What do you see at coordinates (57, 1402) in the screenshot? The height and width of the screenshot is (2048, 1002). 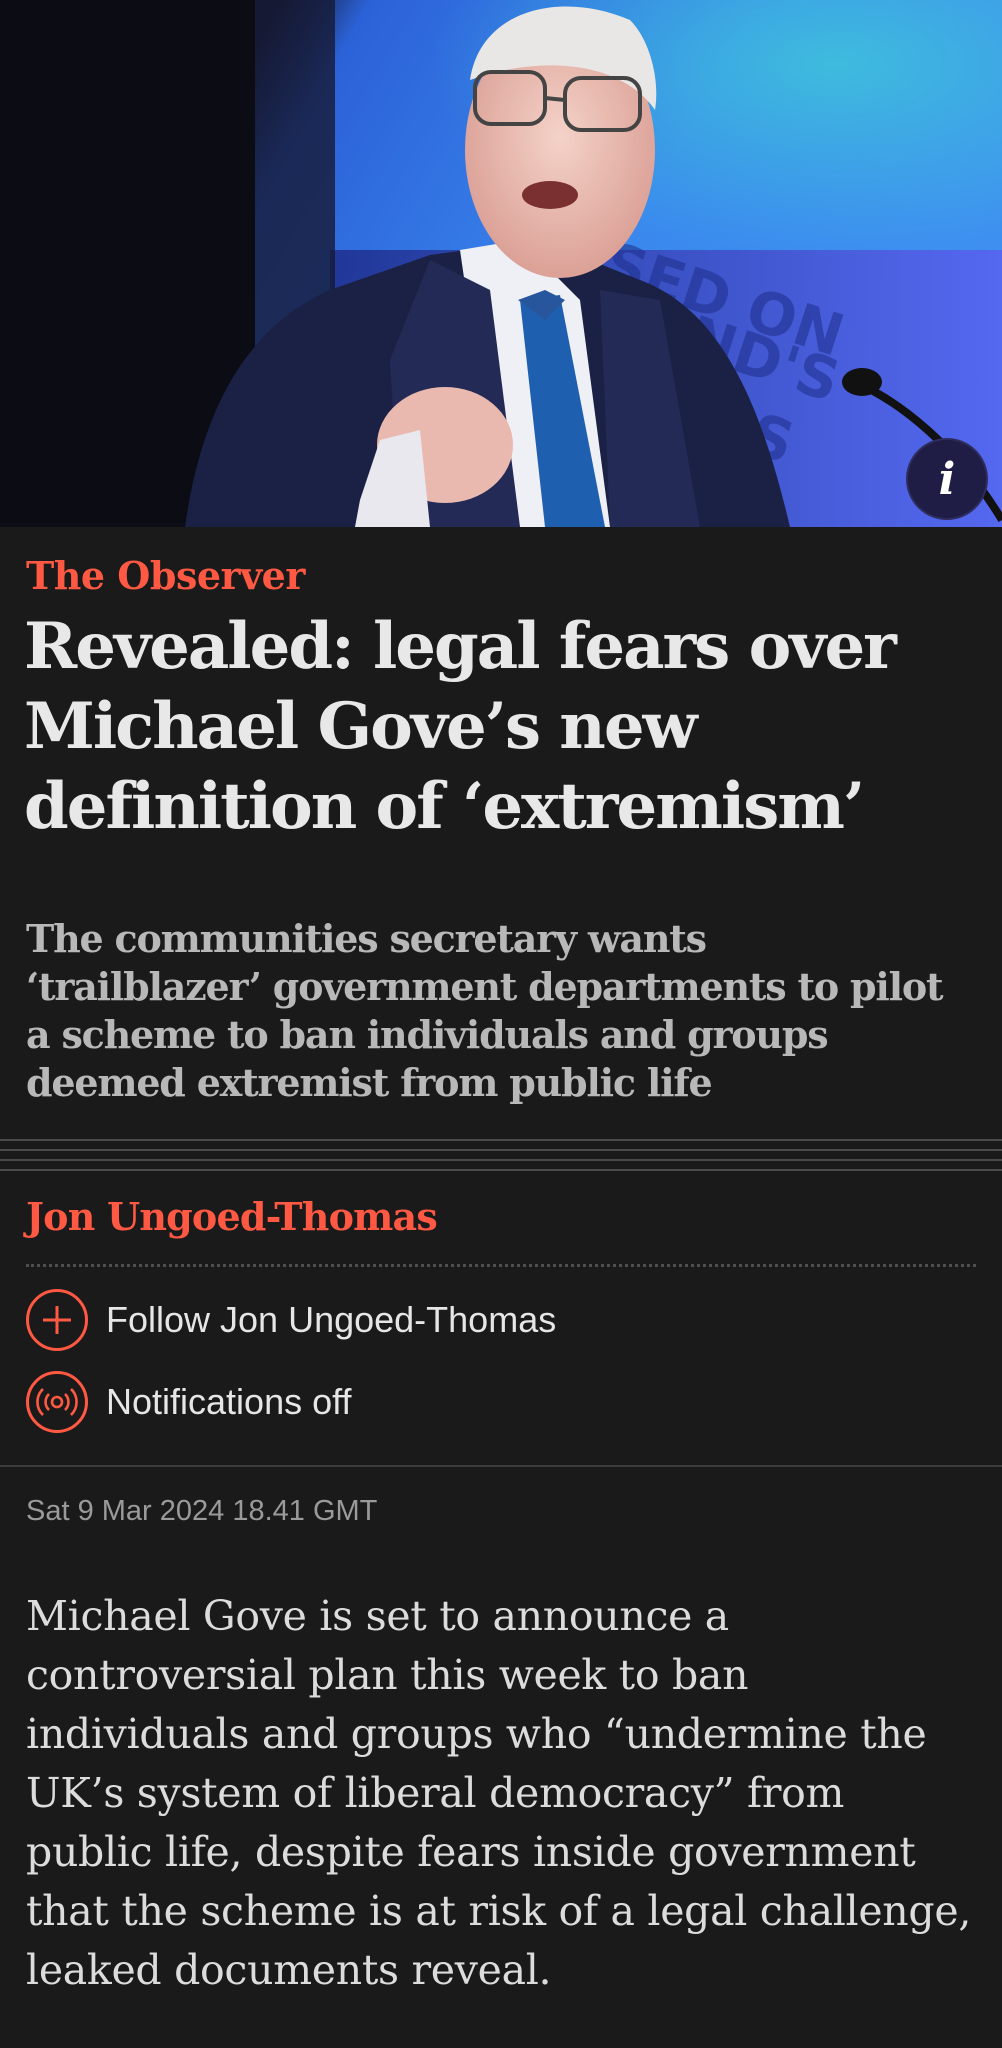 I see `broadcast-icon` at bounding box center [57, 1402].